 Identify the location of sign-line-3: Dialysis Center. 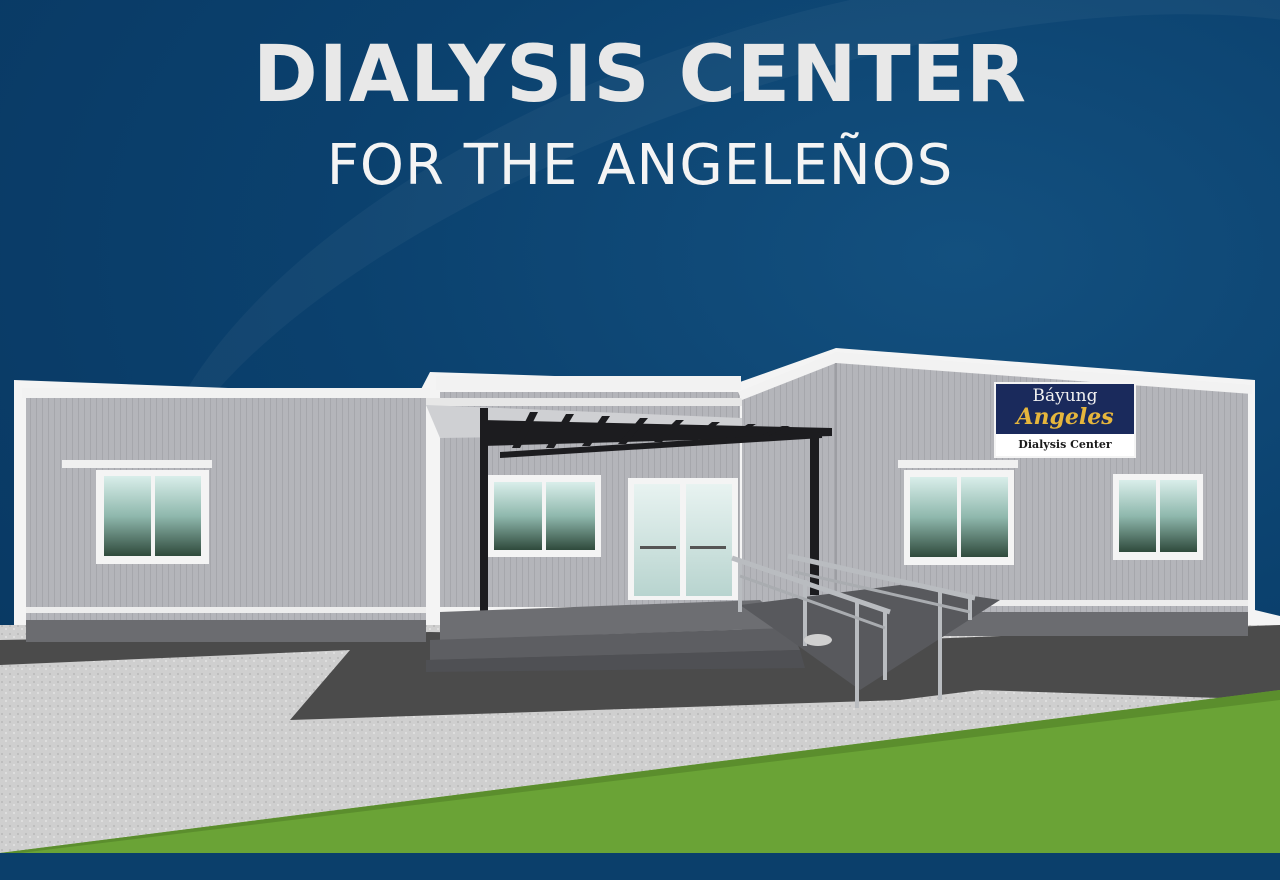
(1065, 445).